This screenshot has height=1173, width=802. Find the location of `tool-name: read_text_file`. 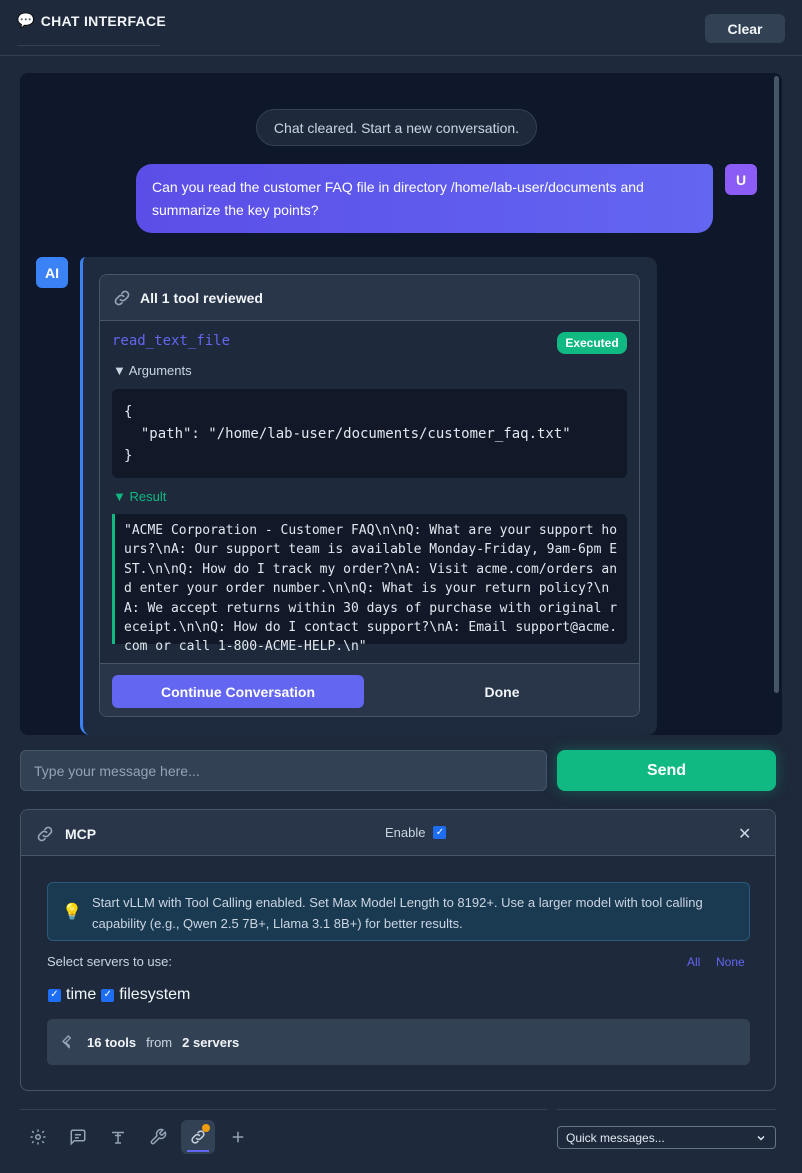

tool-name: read_text_file is located at coordinates (171, 341).